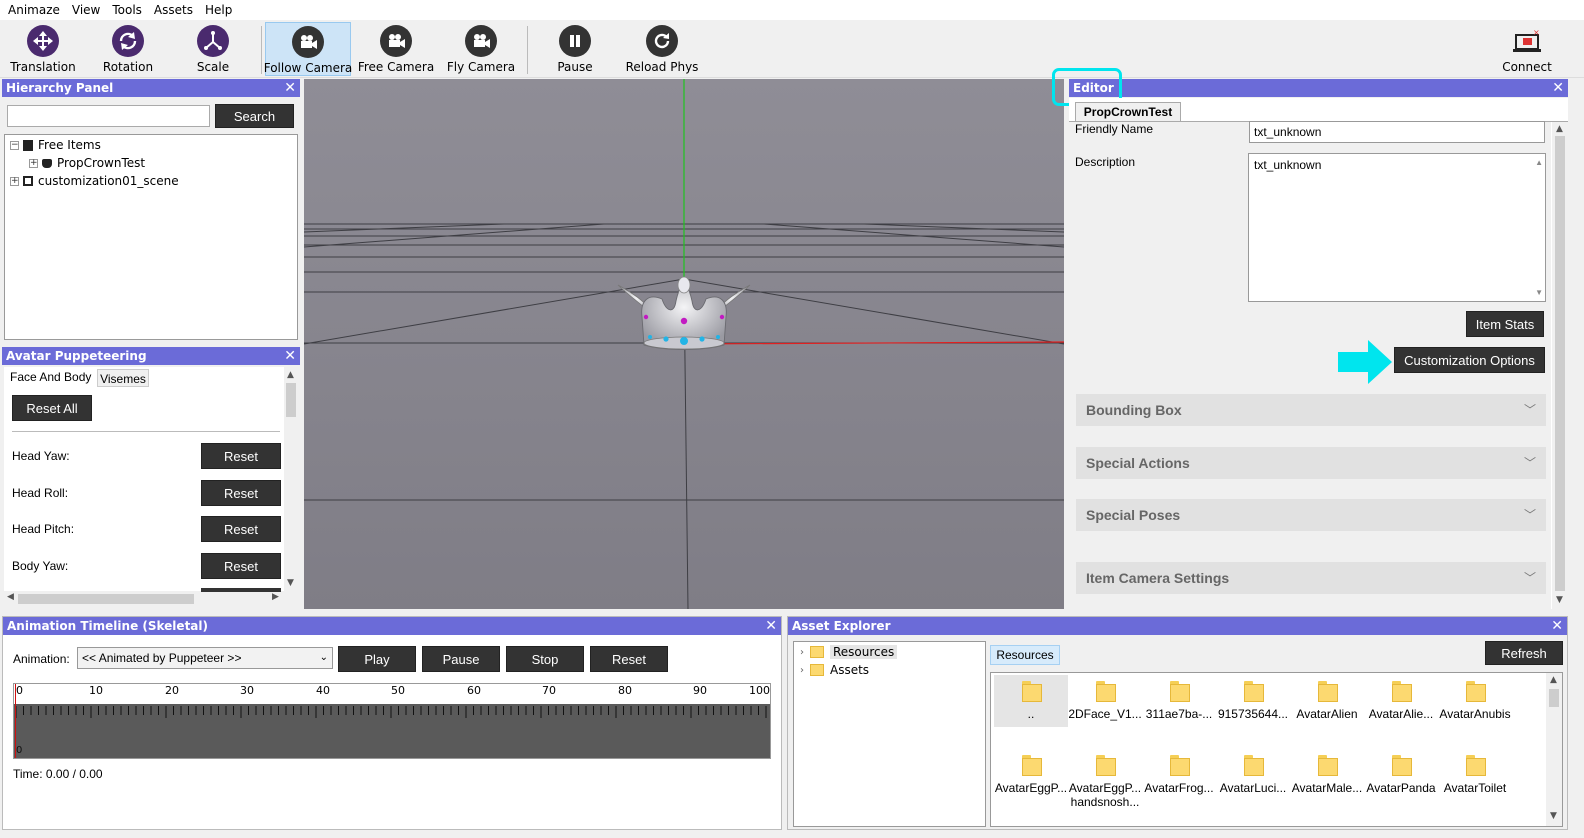  What do you see at coordinates (1311, 515) in the screenshot?
I see `special-poses-section: Special Poses ﹀` at bounding box center [1311, 515].